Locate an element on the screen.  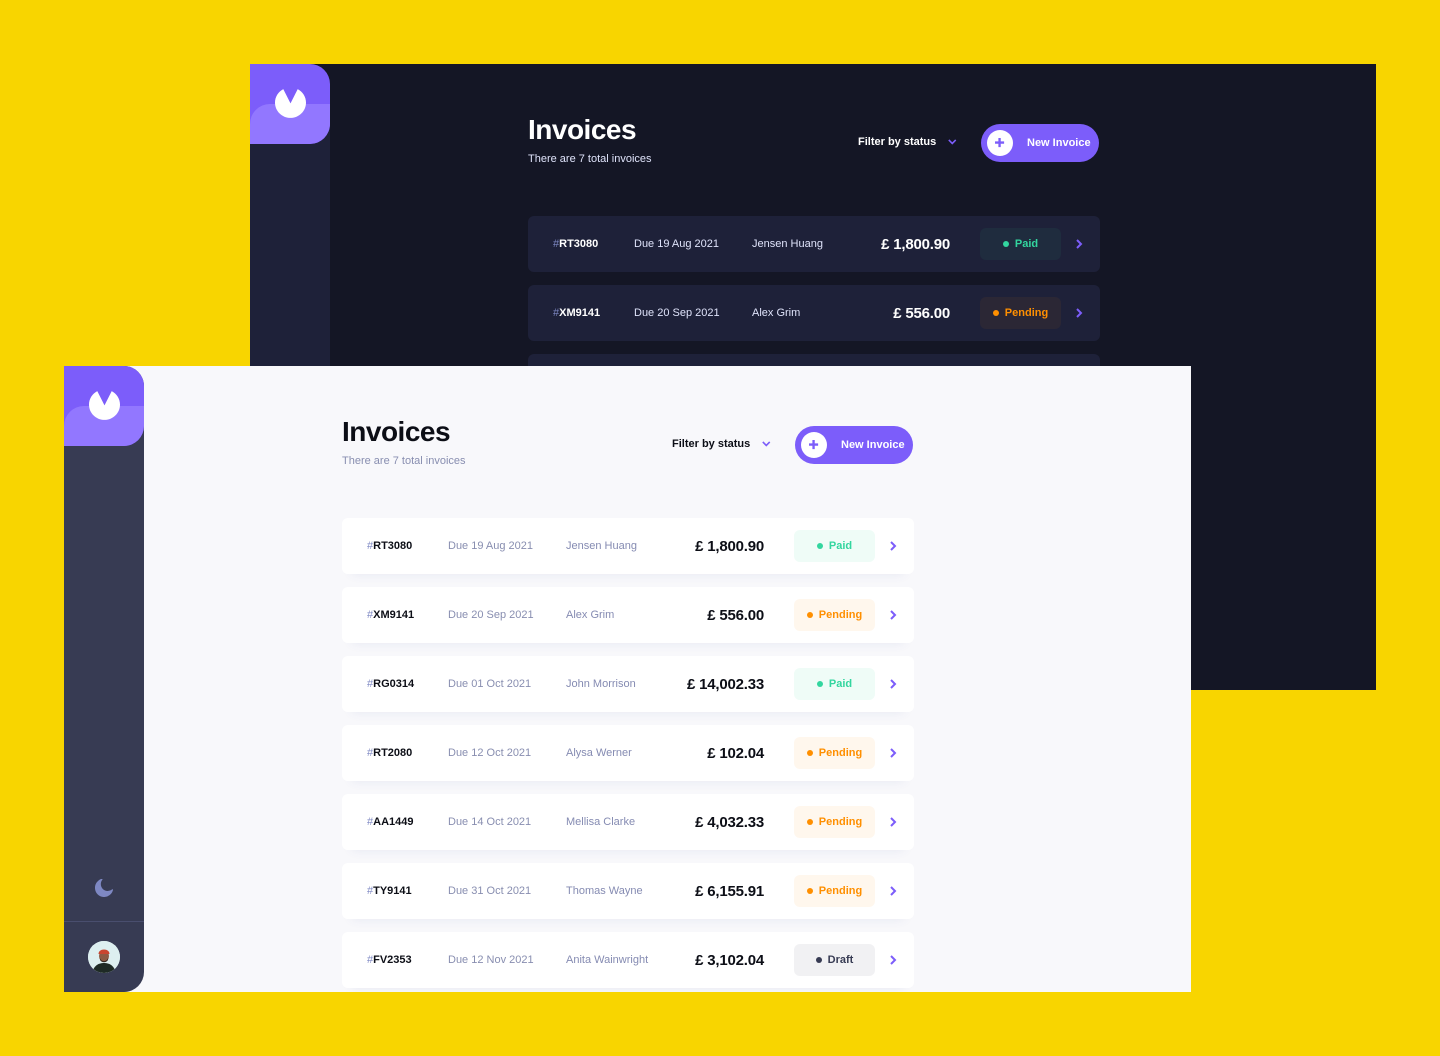
invoice-id: #XM9141 is located at coordinates (577, 313).